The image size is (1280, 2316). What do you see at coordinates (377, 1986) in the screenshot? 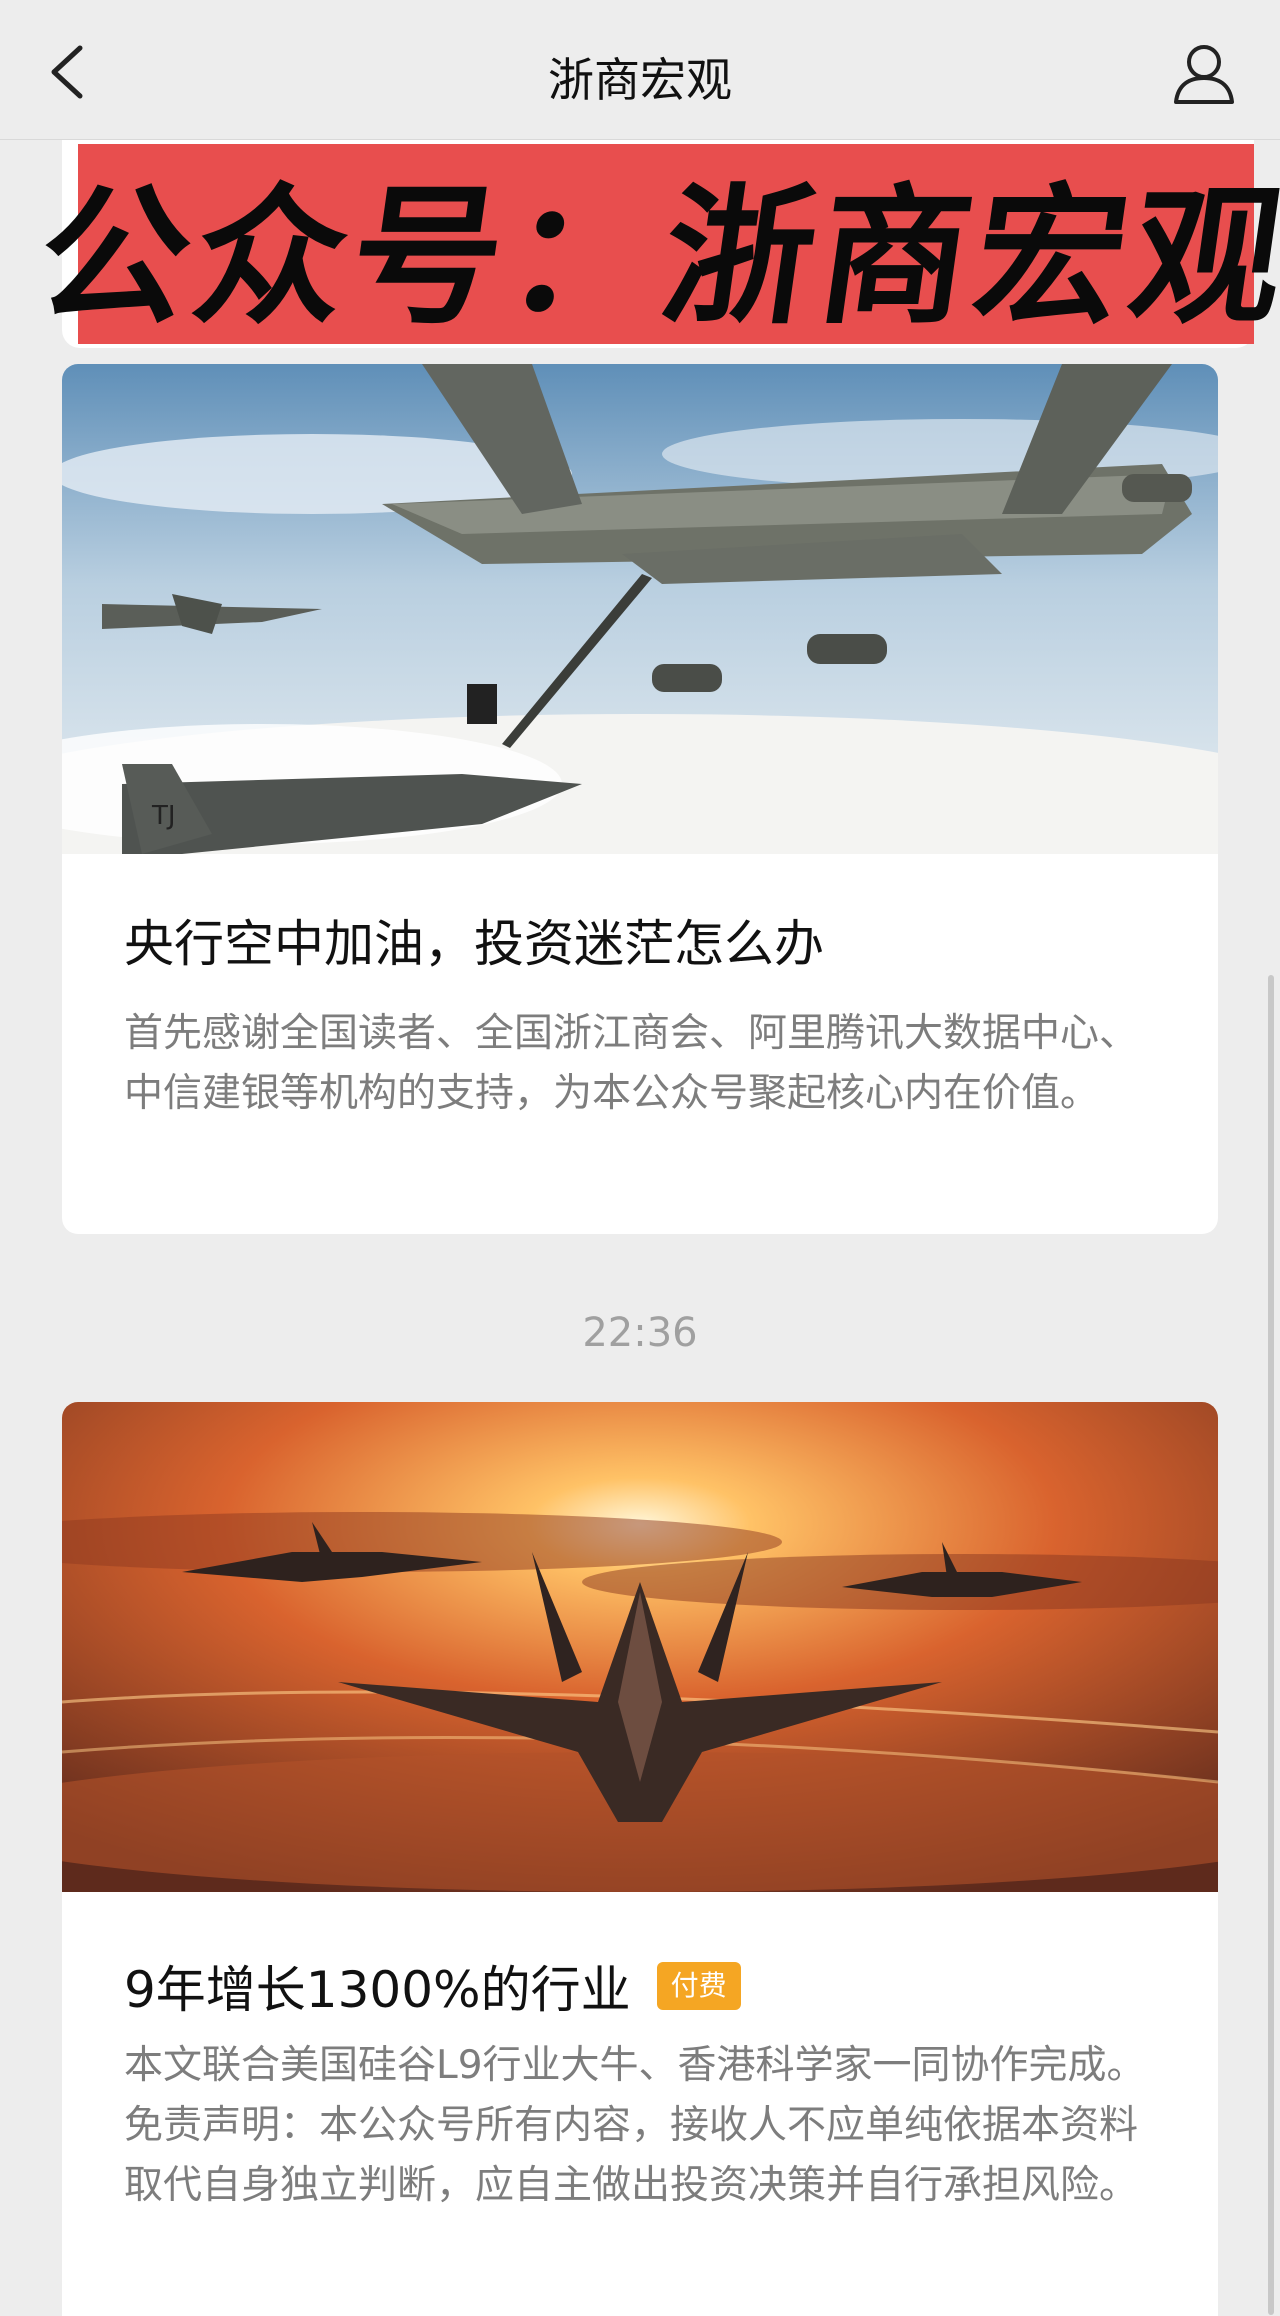
I see `article-title-text: 9年增长1300%的行业` at bounding box center [377, 1986].